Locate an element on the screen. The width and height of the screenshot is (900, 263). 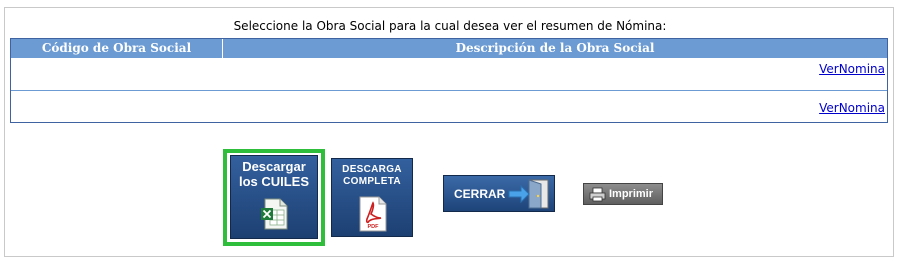
download-cuiles-button: Descargar los CUILES is located at coordinates (274, 197).